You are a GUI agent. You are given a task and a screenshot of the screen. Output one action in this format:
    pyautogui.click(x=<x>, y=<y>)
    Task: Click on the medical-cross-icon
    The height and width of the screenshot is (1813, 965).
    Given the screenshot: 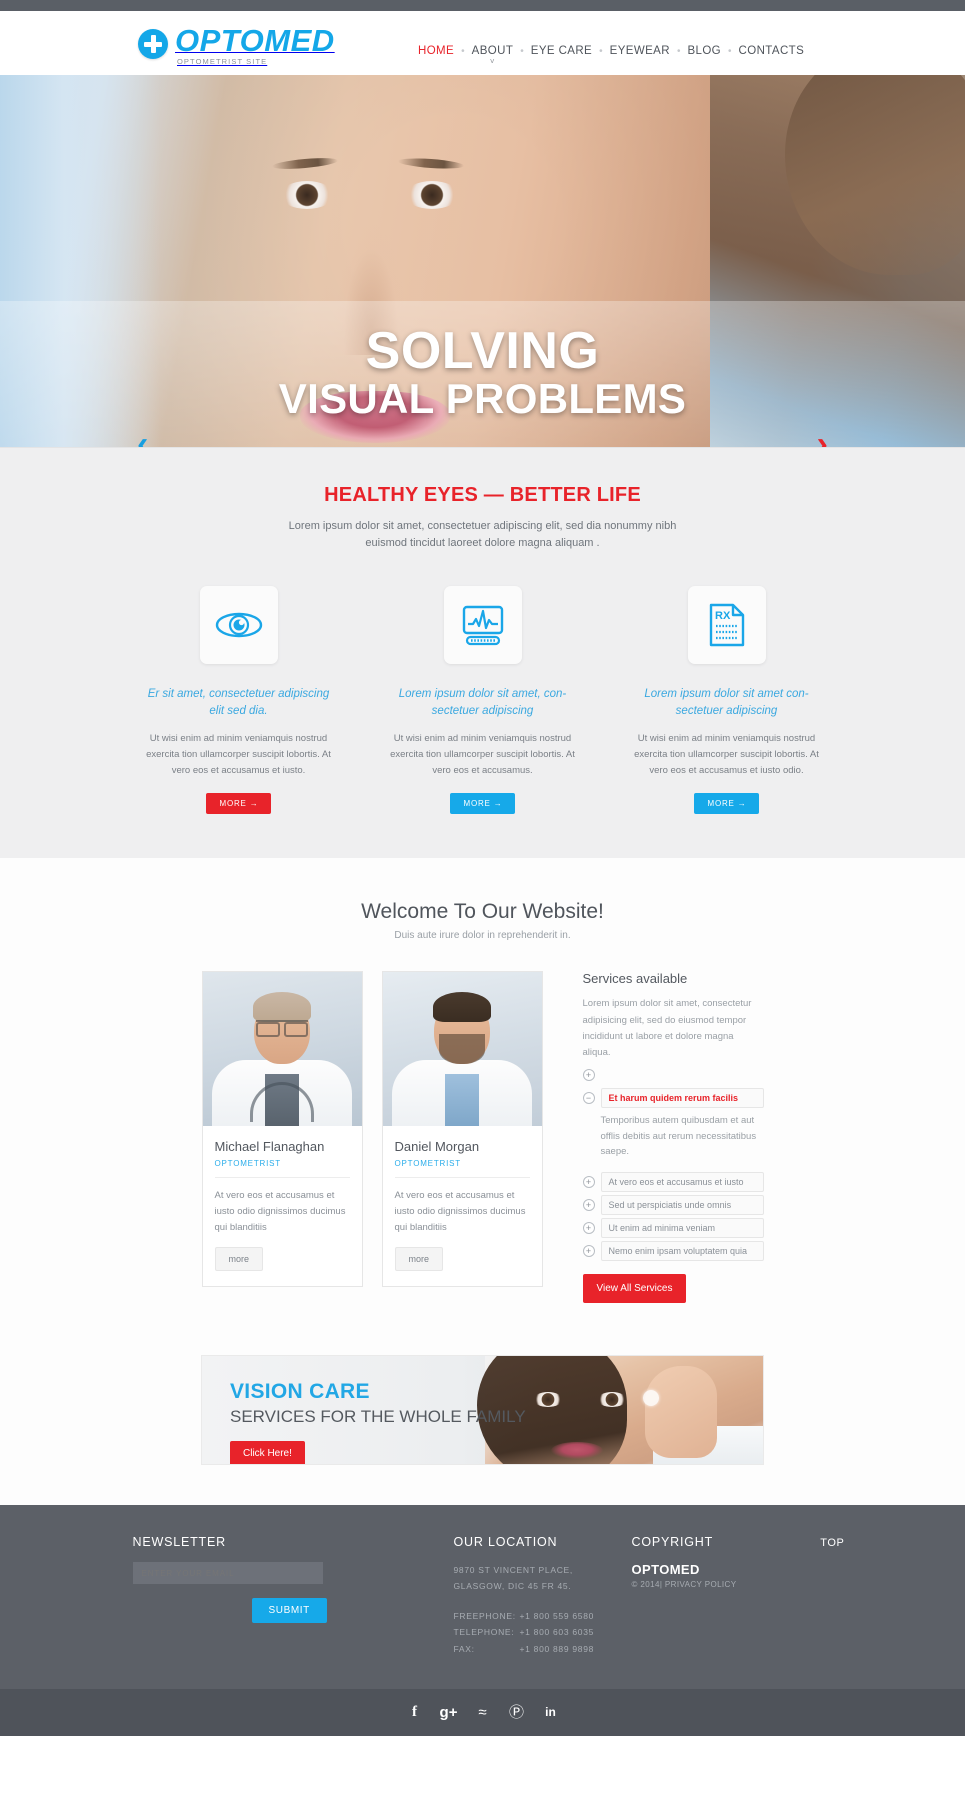 What is the action you would take?
    pyautogui.click(x=153, y=44)
    